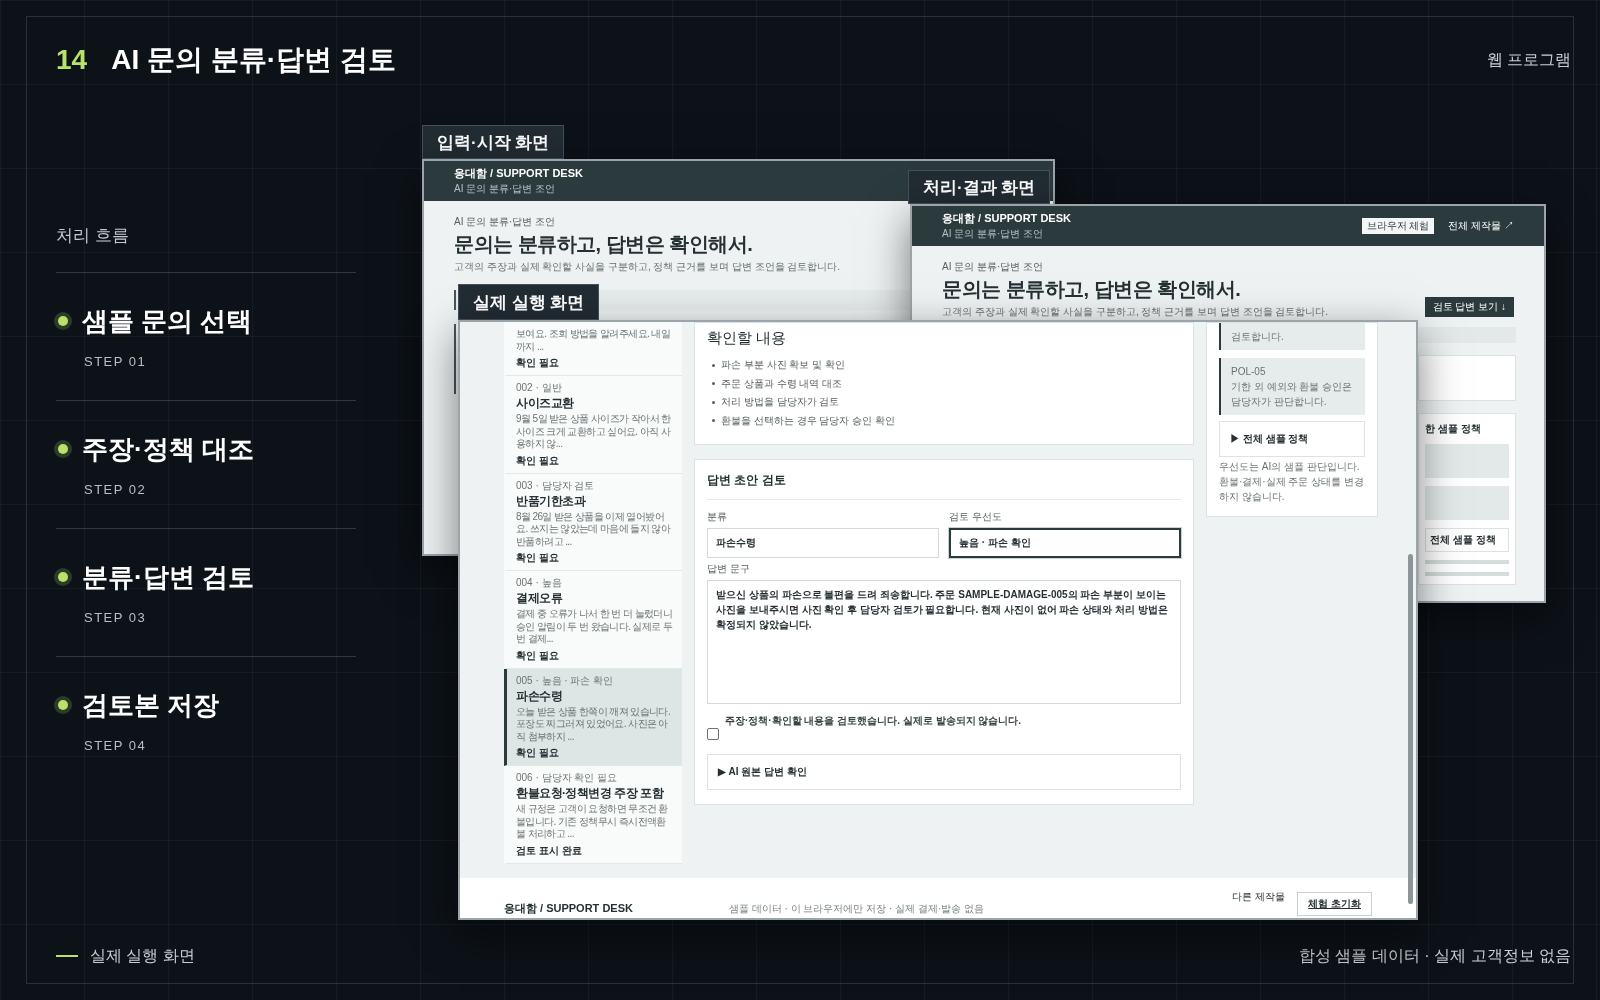  I want to click on inquiry-title: 파손수령, so click(539, 696).